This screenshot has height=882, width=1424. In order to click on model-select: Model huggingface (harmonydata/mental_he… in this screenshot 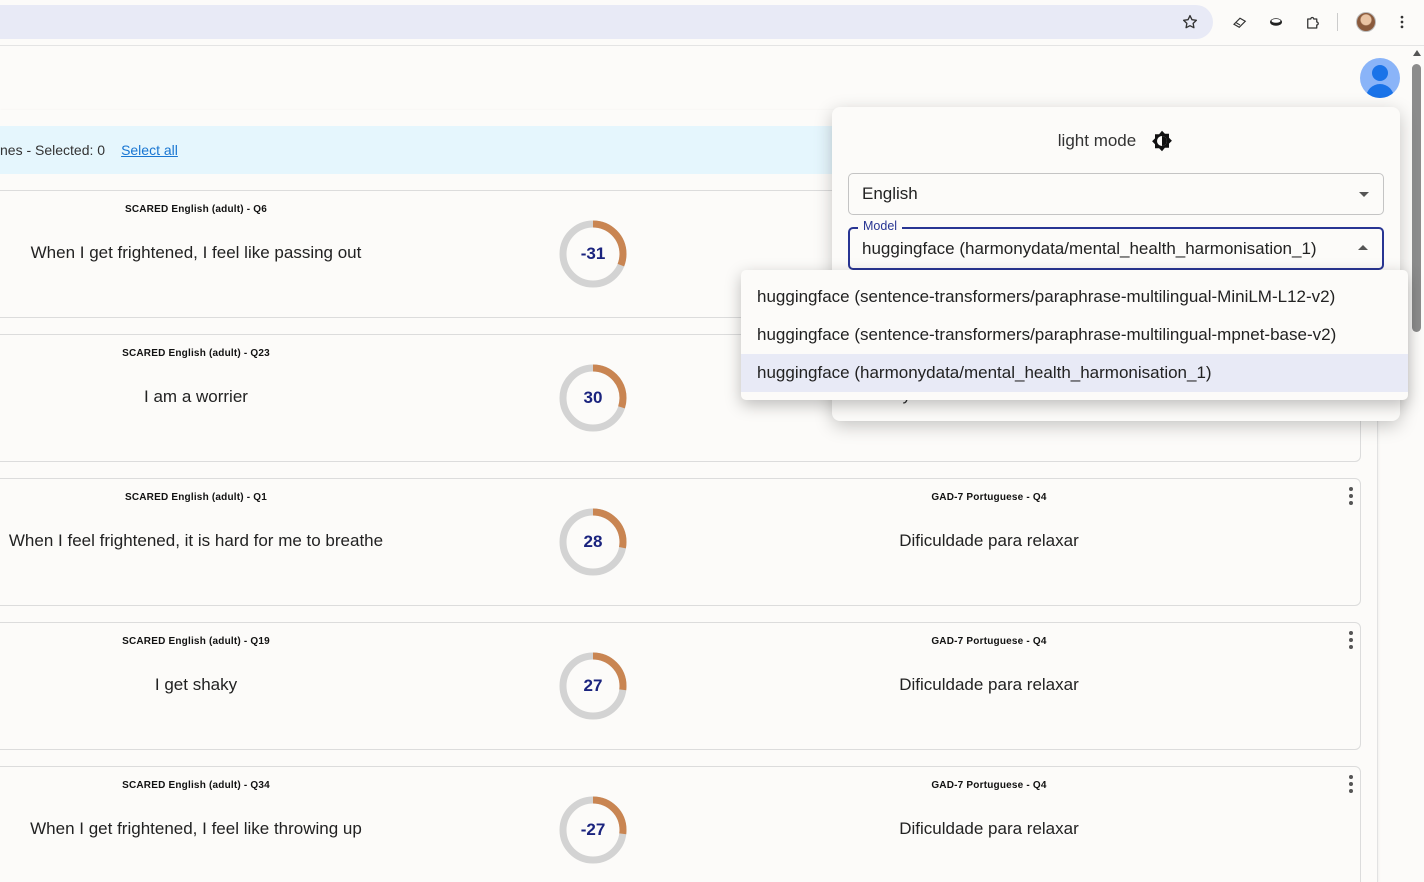, I will do `click(1116, 244)`.